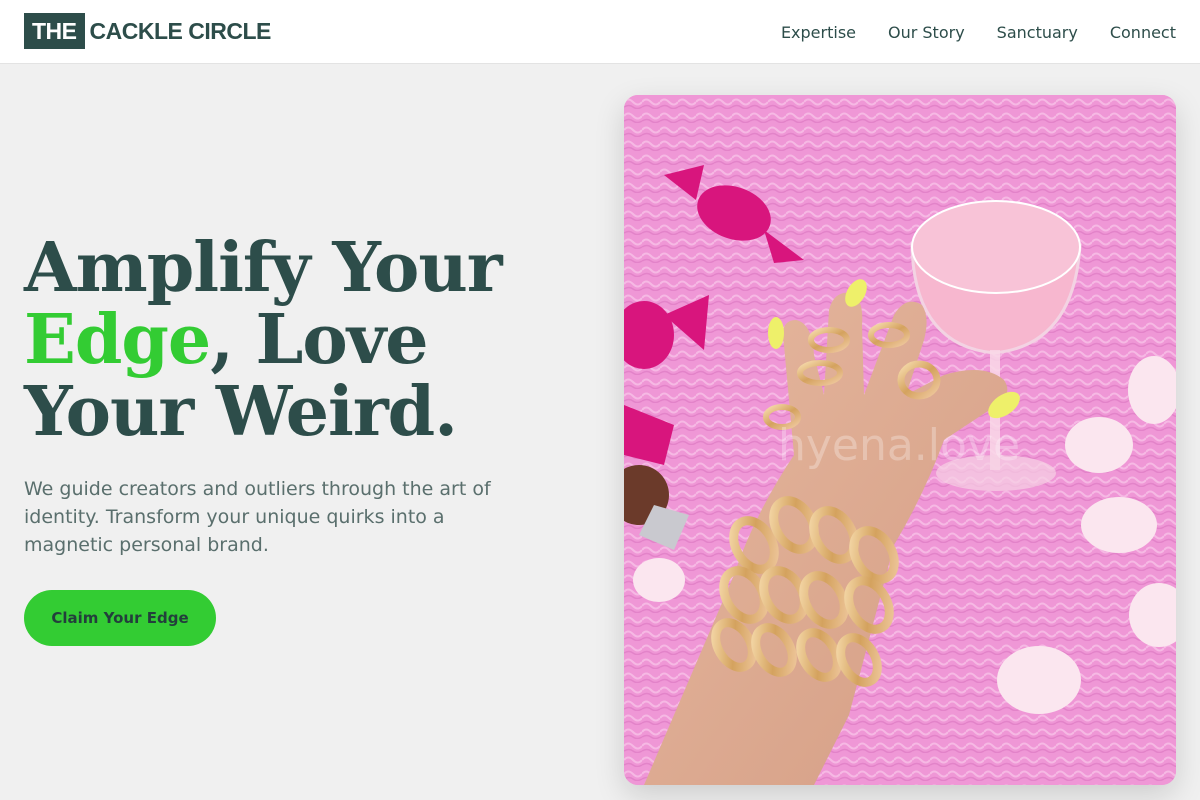  I want to click on logo: THE CACKLE CIRCLE, so click(147, 31).